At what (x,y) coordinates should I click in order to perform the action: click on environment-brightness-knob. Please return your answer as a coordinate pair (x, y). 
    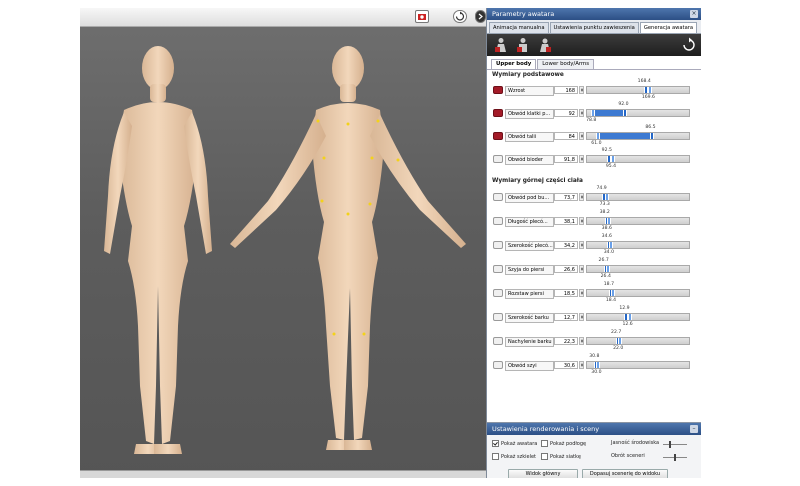
    Looking at the image, I should click on (670, 444).